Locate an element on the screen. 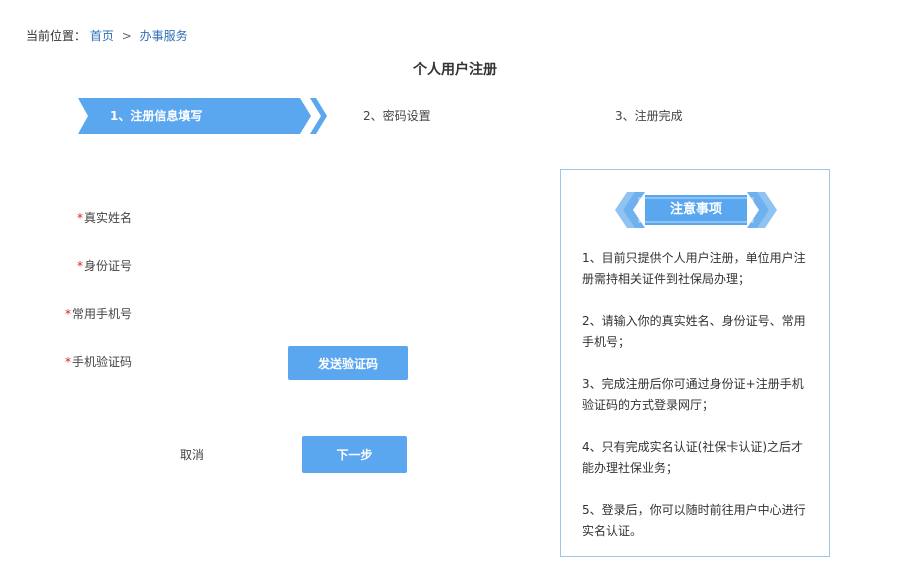 The height and width of the screenshot is (569, 910). send-code-button: 发送验证码 is located at coordinates (348, 363).